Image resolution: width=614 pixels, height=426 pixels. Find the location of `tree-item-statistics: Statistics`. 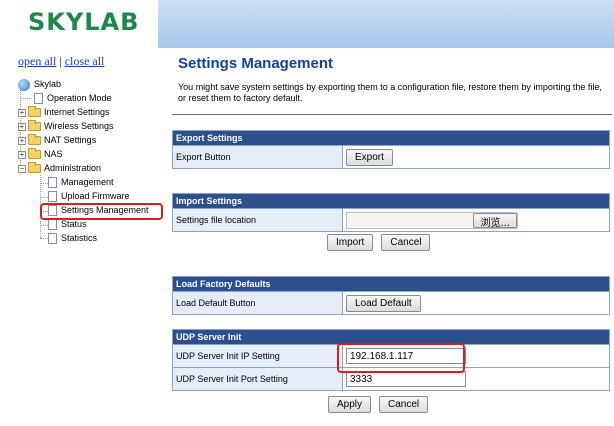

tree-item-statistics: Statistics is located at coordinates (72, 238).